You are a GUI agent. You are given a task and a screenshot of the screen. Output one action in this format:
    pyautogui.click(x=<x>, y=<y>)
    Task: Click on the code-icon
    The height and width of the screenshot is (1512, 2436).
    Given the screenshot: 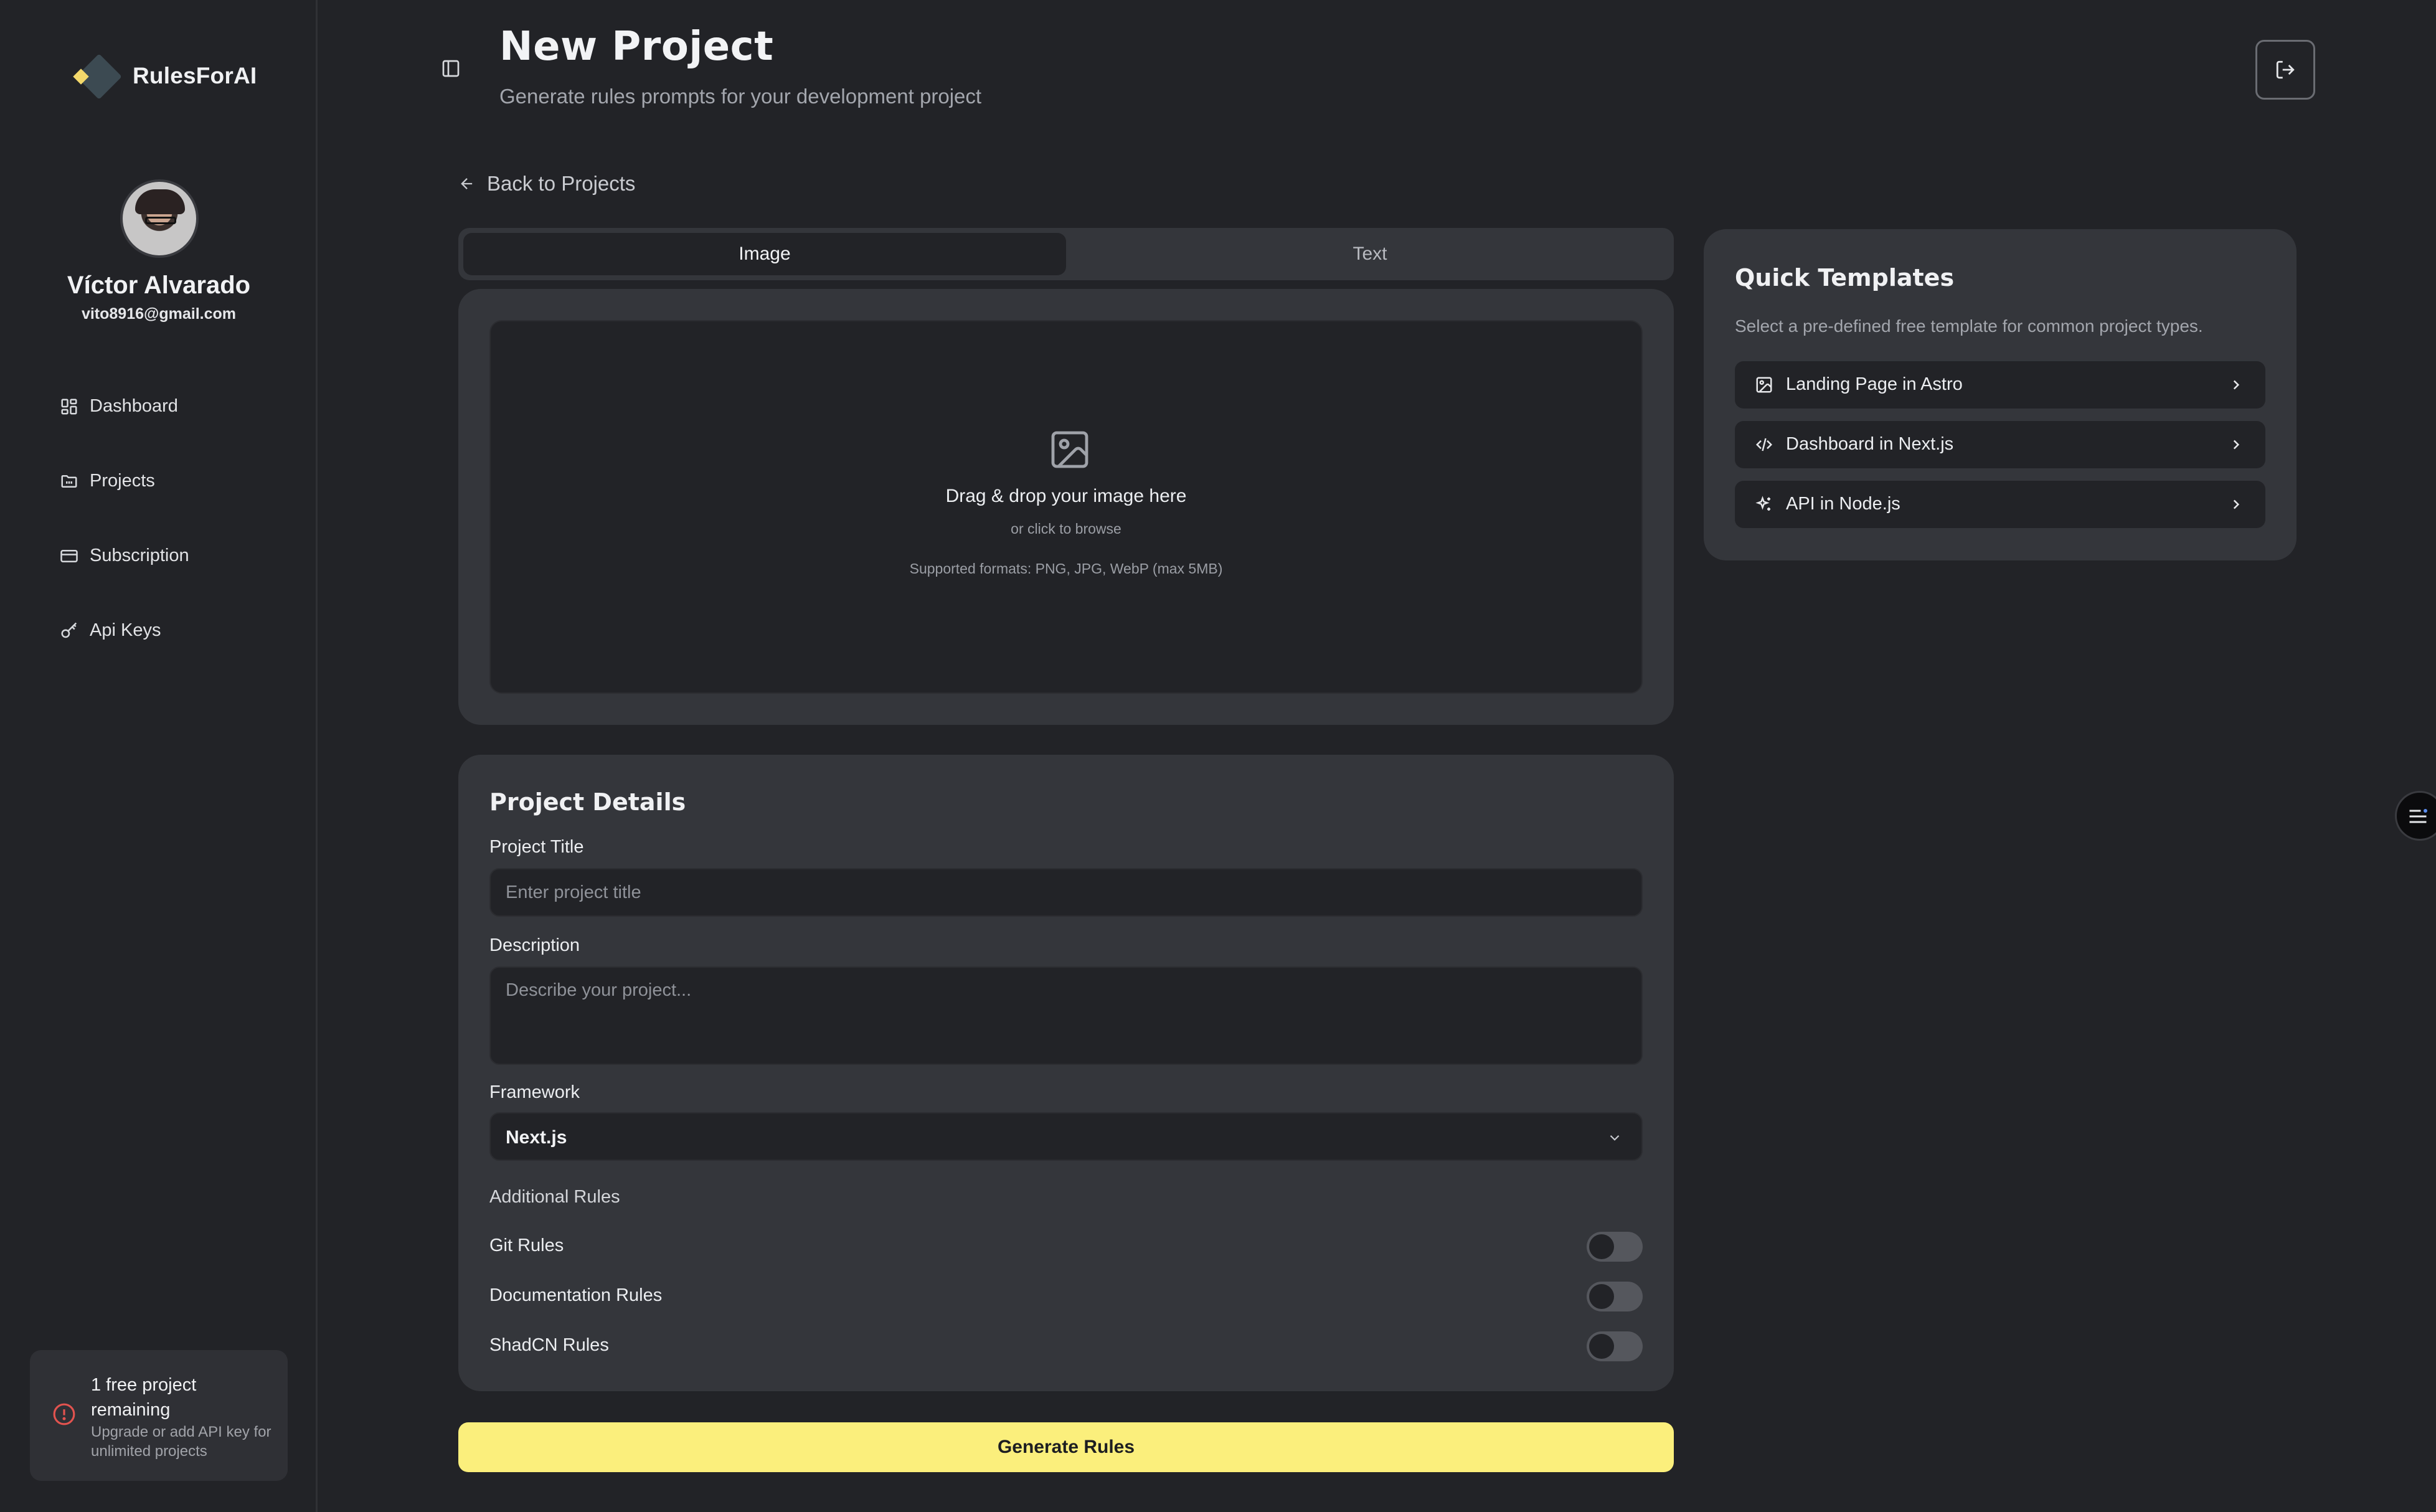 What is the action you would take?
    pyautogui.click(x=1764, y=444)
    